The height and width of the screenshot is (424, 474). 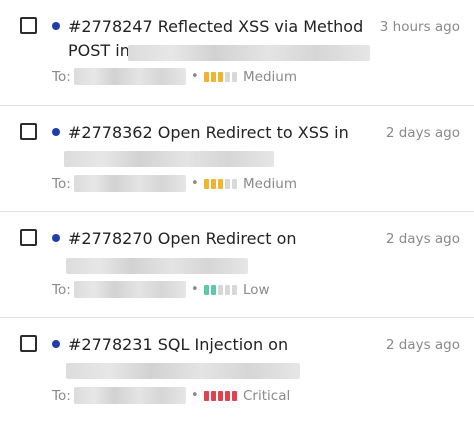 What do you see at coordinates (99, 51) in the screenshot?
I see `report-title-continued: POST in` at bounding box center [99, 51].